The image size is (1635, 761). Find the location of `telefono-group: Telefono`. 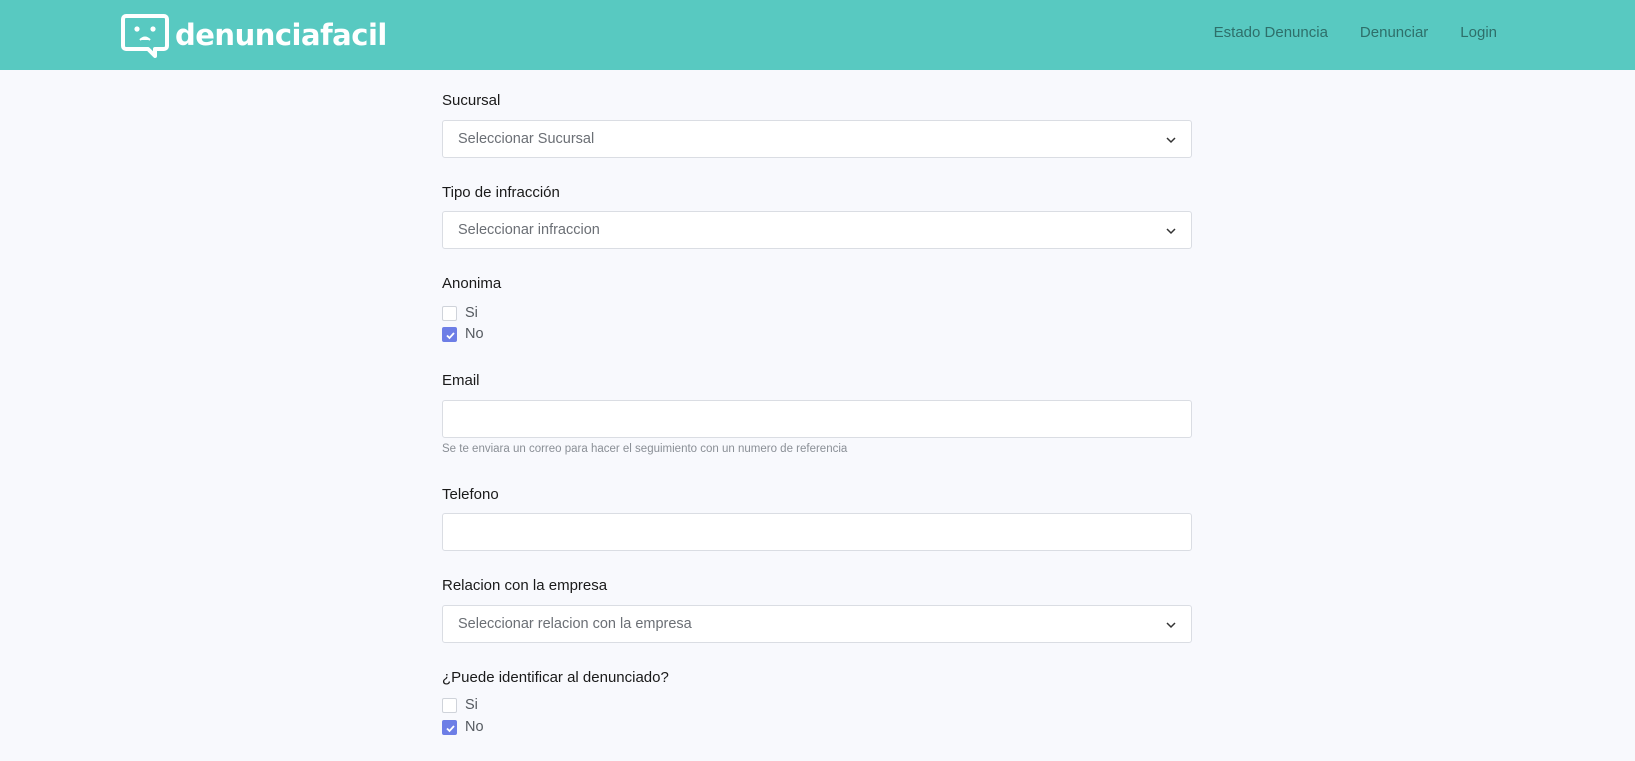

telefono-group: Telefono is located at coordinates (817, 518).